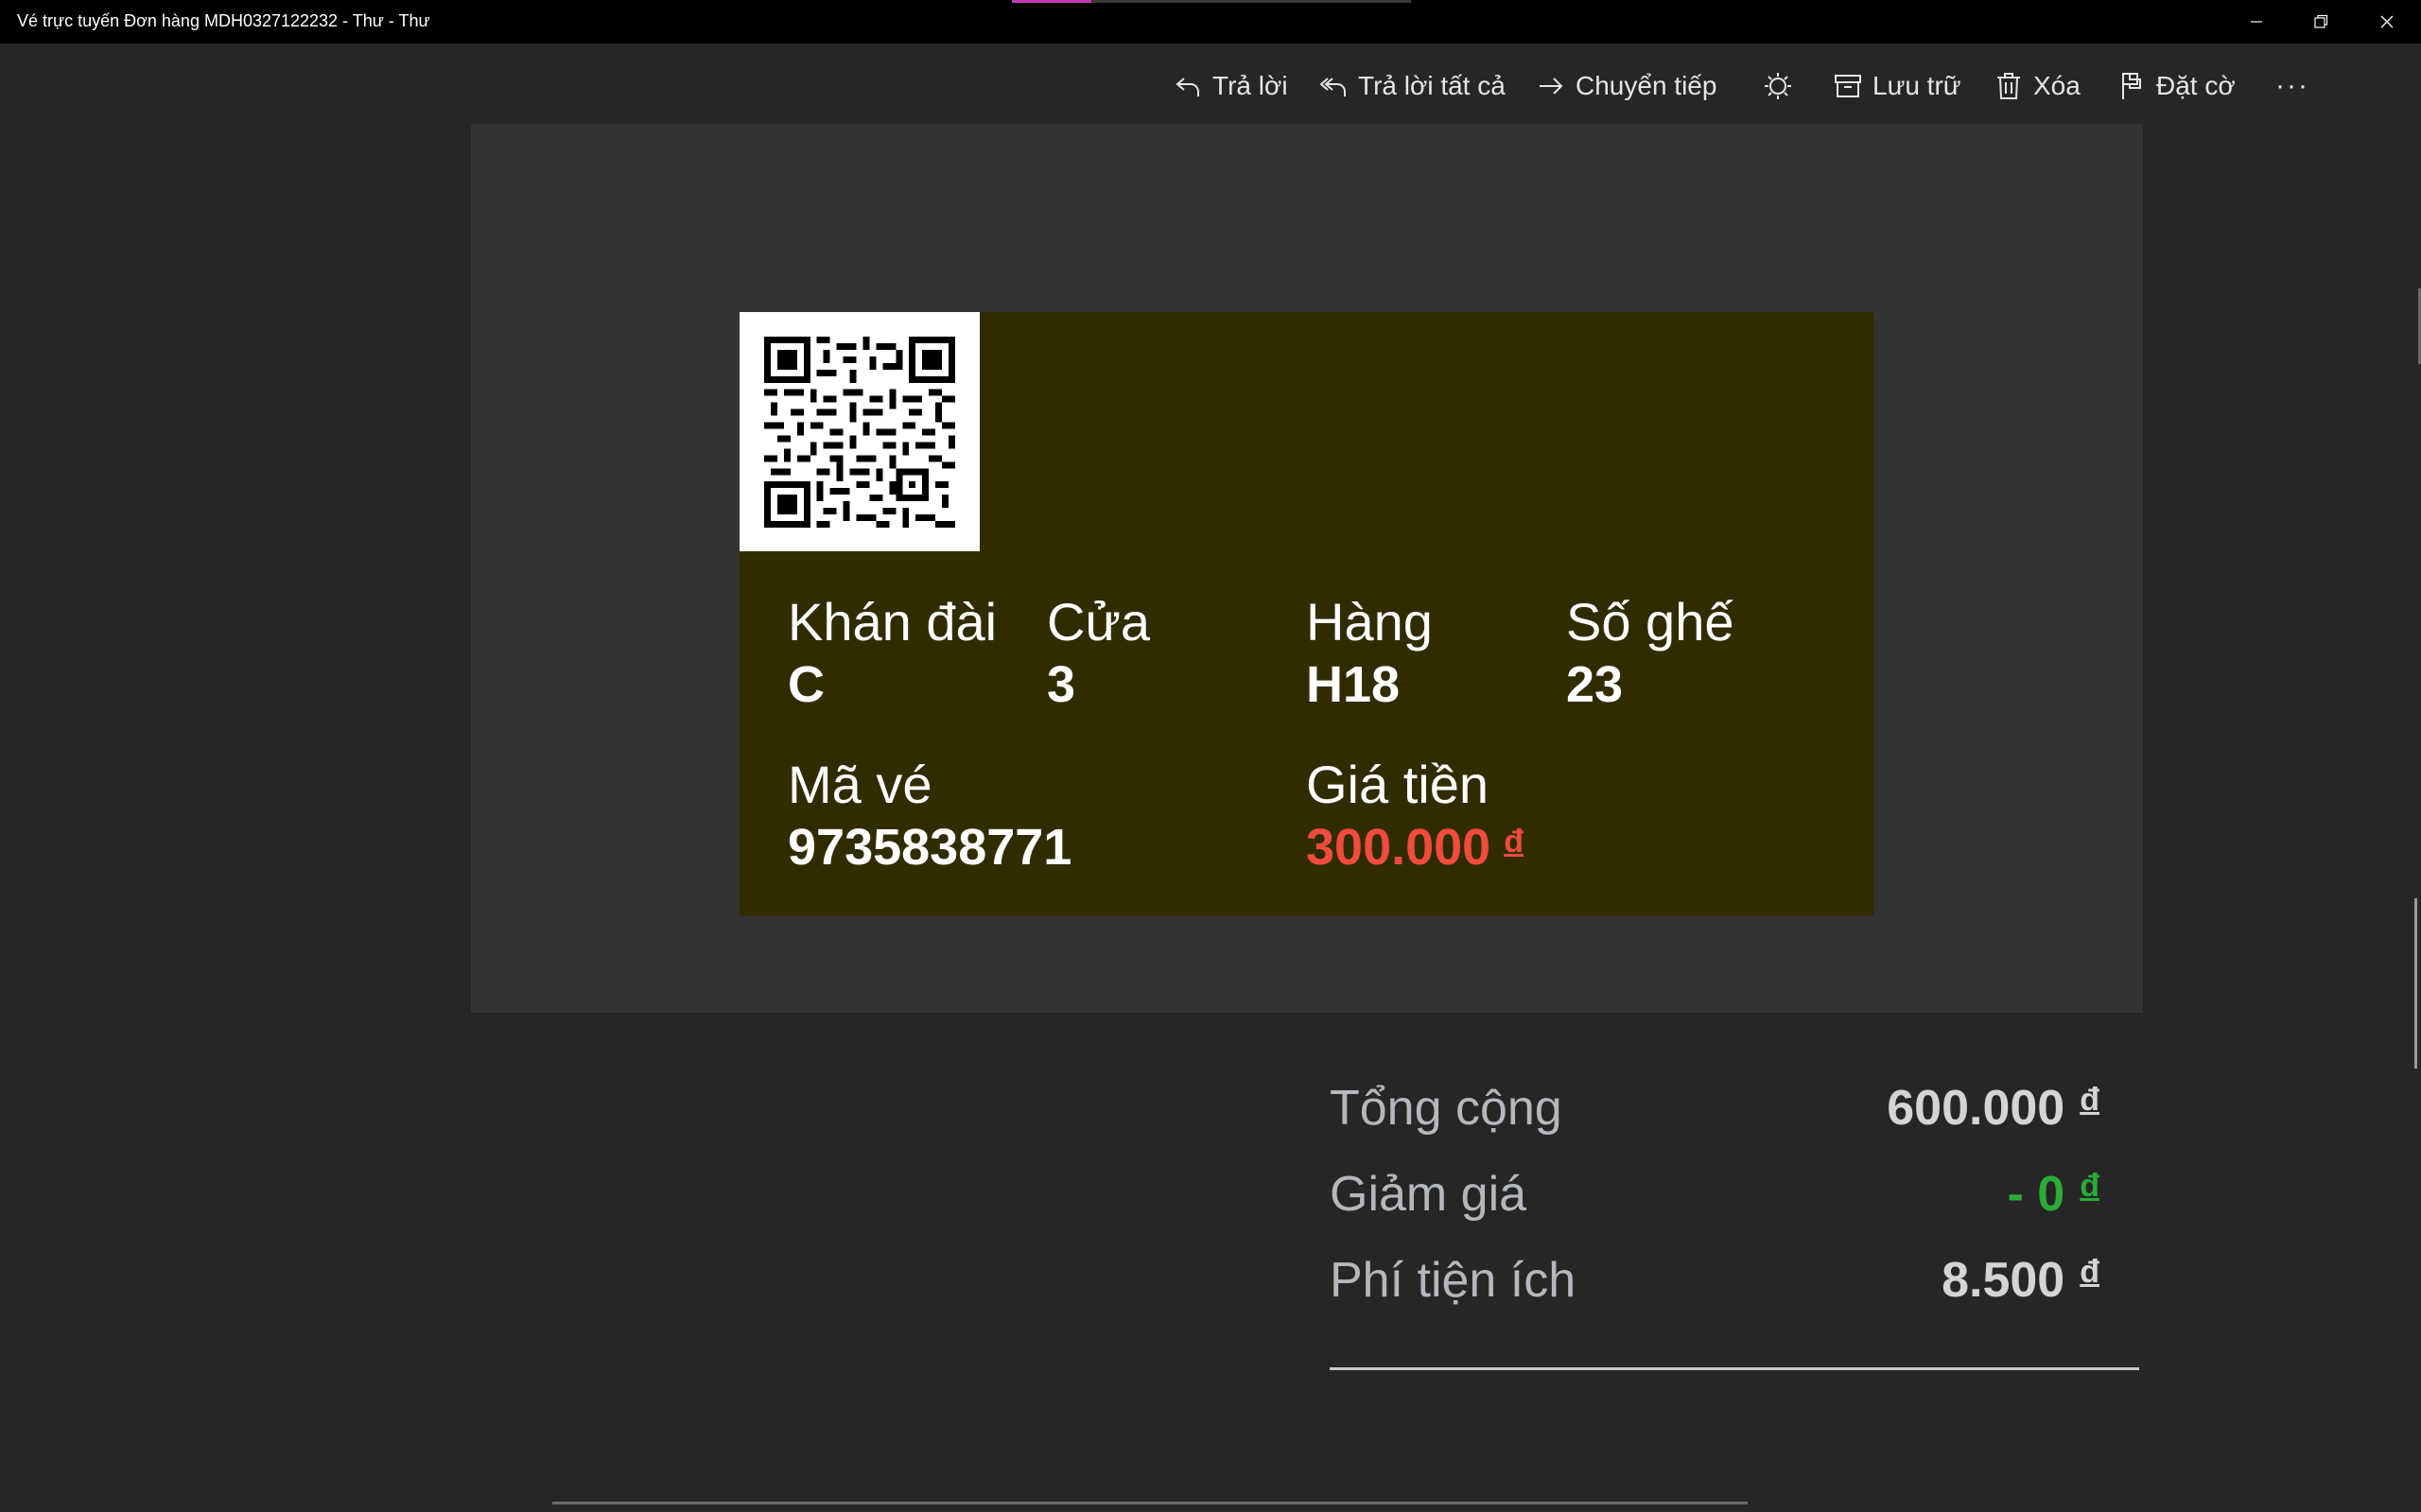  Describe the element at coordinates (1398, 847) in the screenshot. I see `price-value: 300.000` at that location.